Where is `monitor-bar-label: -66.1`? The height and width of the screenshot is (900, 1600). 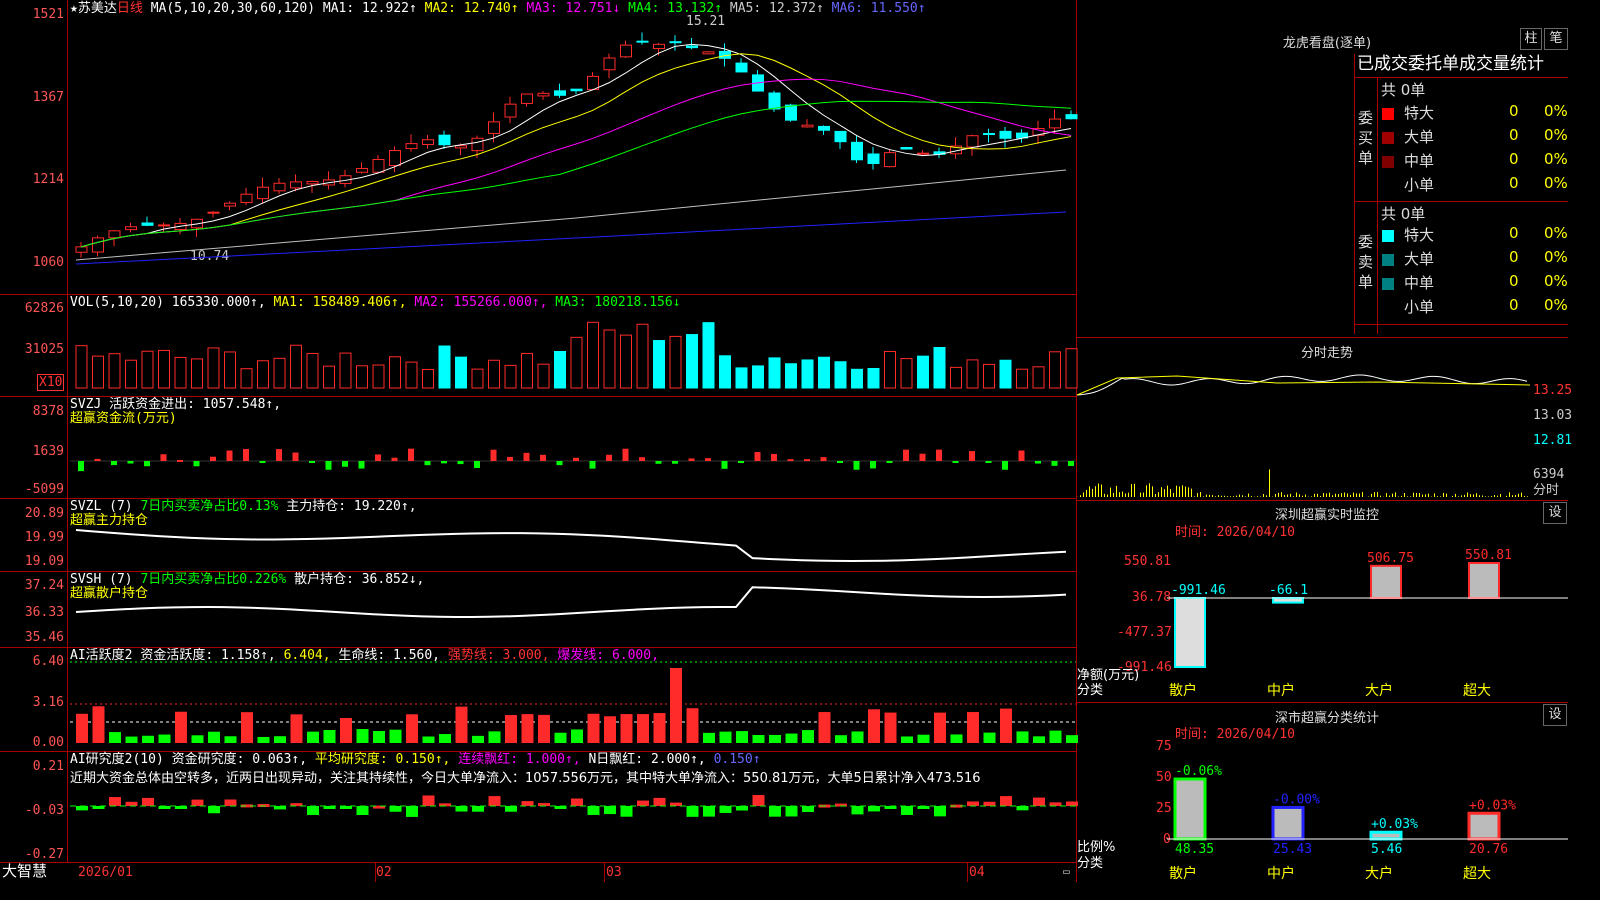
monitor-bar-label: -66.1 is located at coordinates (1288, 590).